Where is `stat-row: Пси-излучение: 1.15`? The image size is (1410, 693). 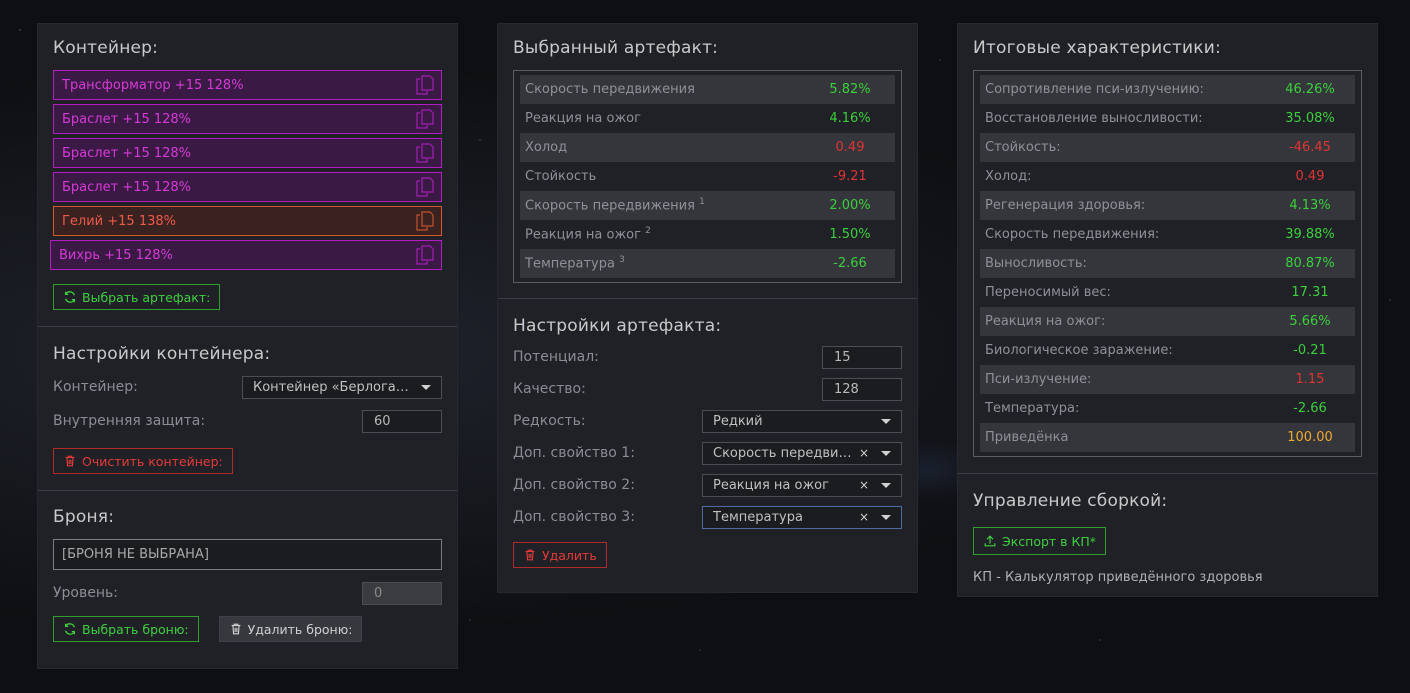 stat-row: Пси-излучение: 1.15 is located at coordinates (1167, 379).